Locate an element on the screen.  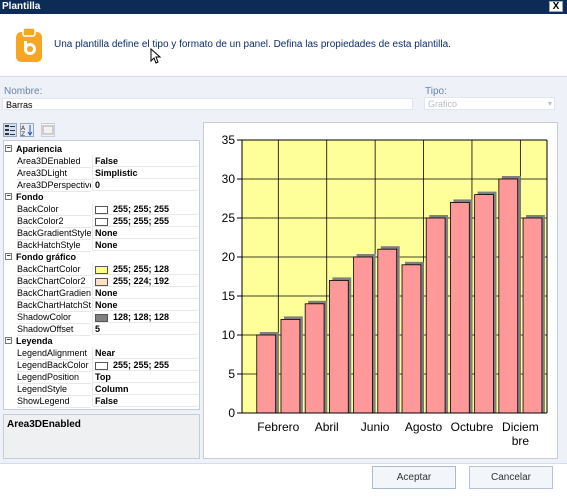
property-value: Near is located at coordinates (145, 353).